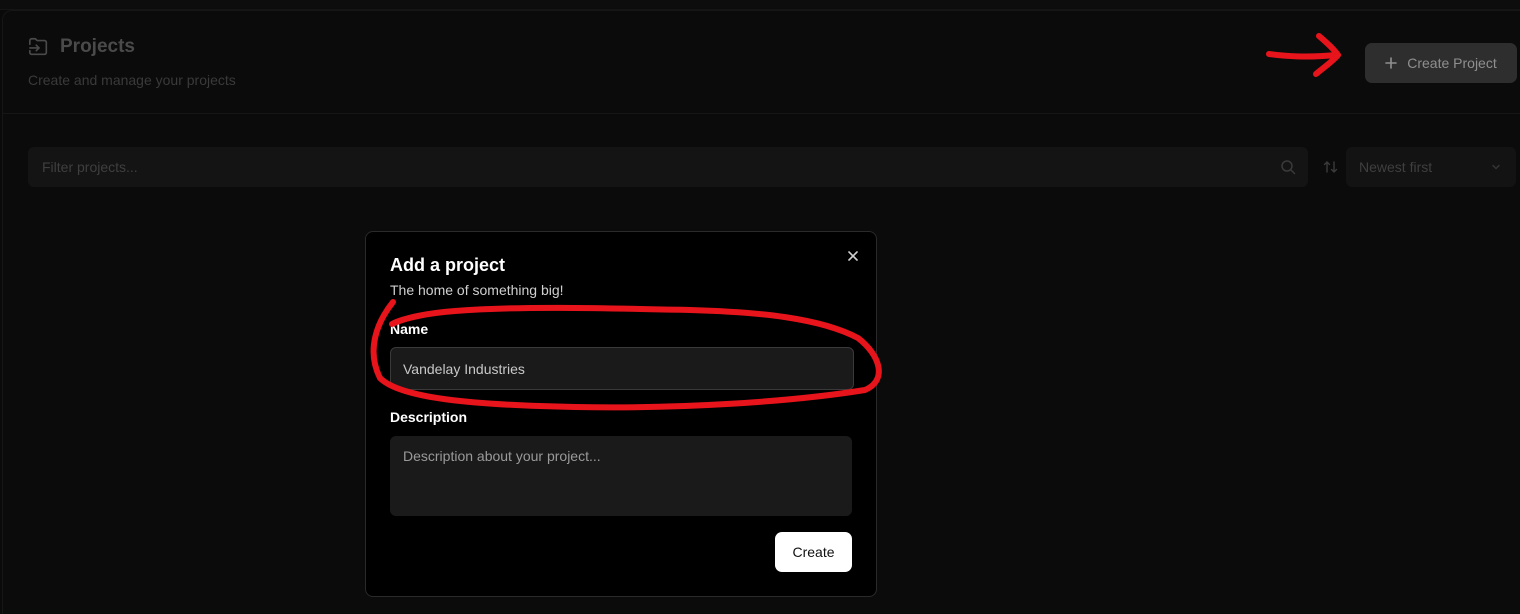 Image resolution: width=1520 pixels, height=614 pixels. Describe the element at coordinates (1288, 167) in the screenshot. I see `search-icon` at that location.